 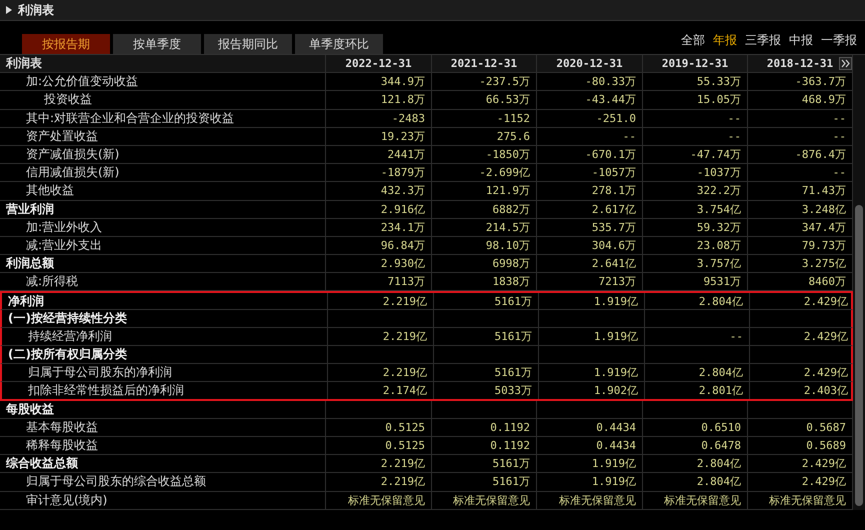 I want to click on row-label: 利润总额, so click(x=30, y=263).